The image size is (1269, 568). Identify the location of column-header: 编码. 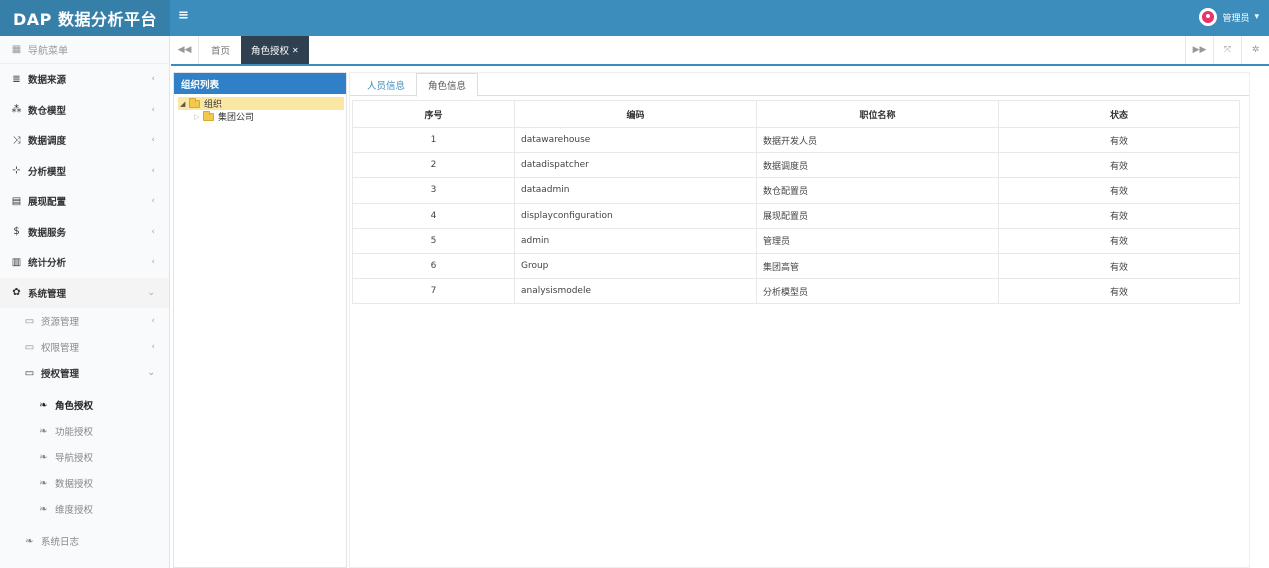
(635, 114).